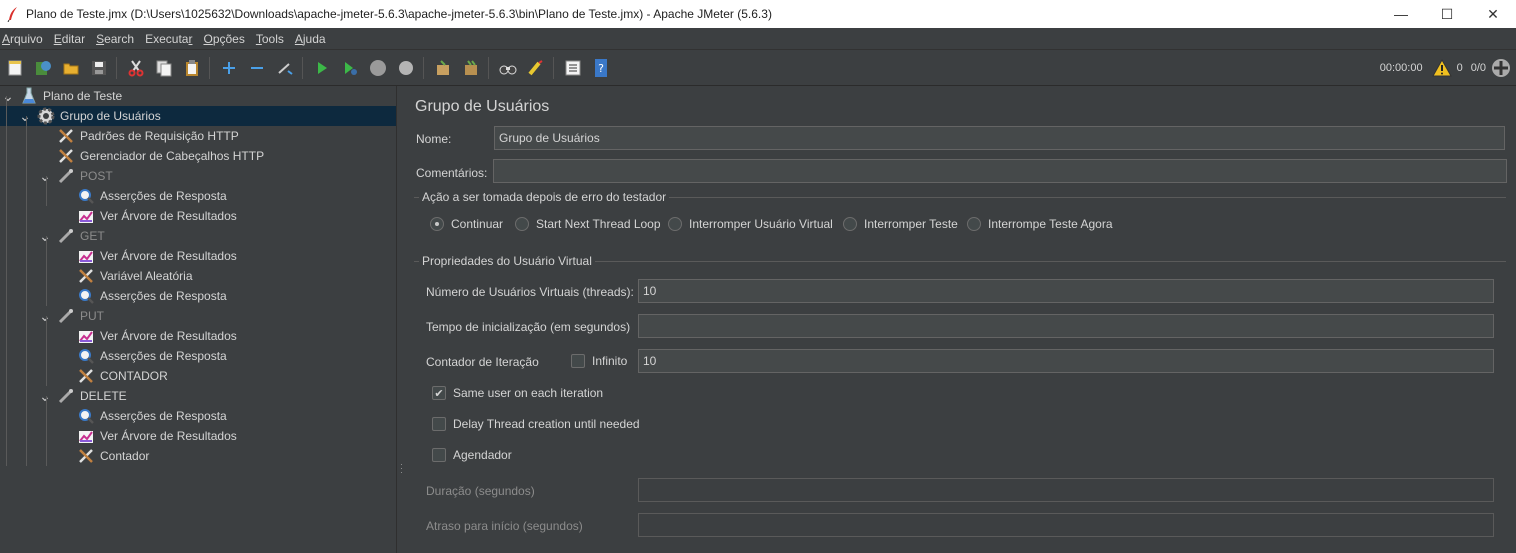  What do you see at coordinates (103, 396) in the screenshot?
I see `tree-node-label: DELETE` at bounding box center [103, 396].